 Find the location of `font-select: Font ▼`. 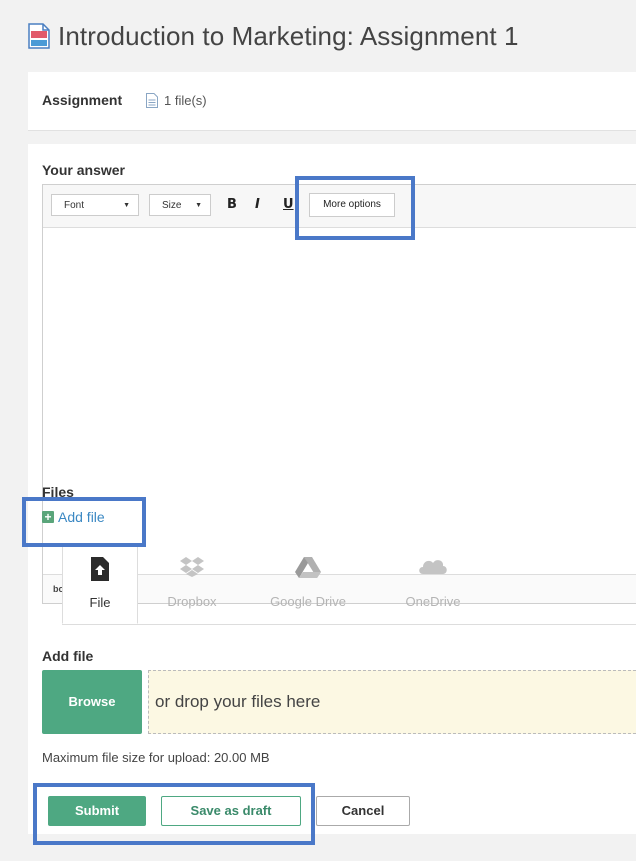

font-select: Font ▼ is located at coordinates (95, 205).